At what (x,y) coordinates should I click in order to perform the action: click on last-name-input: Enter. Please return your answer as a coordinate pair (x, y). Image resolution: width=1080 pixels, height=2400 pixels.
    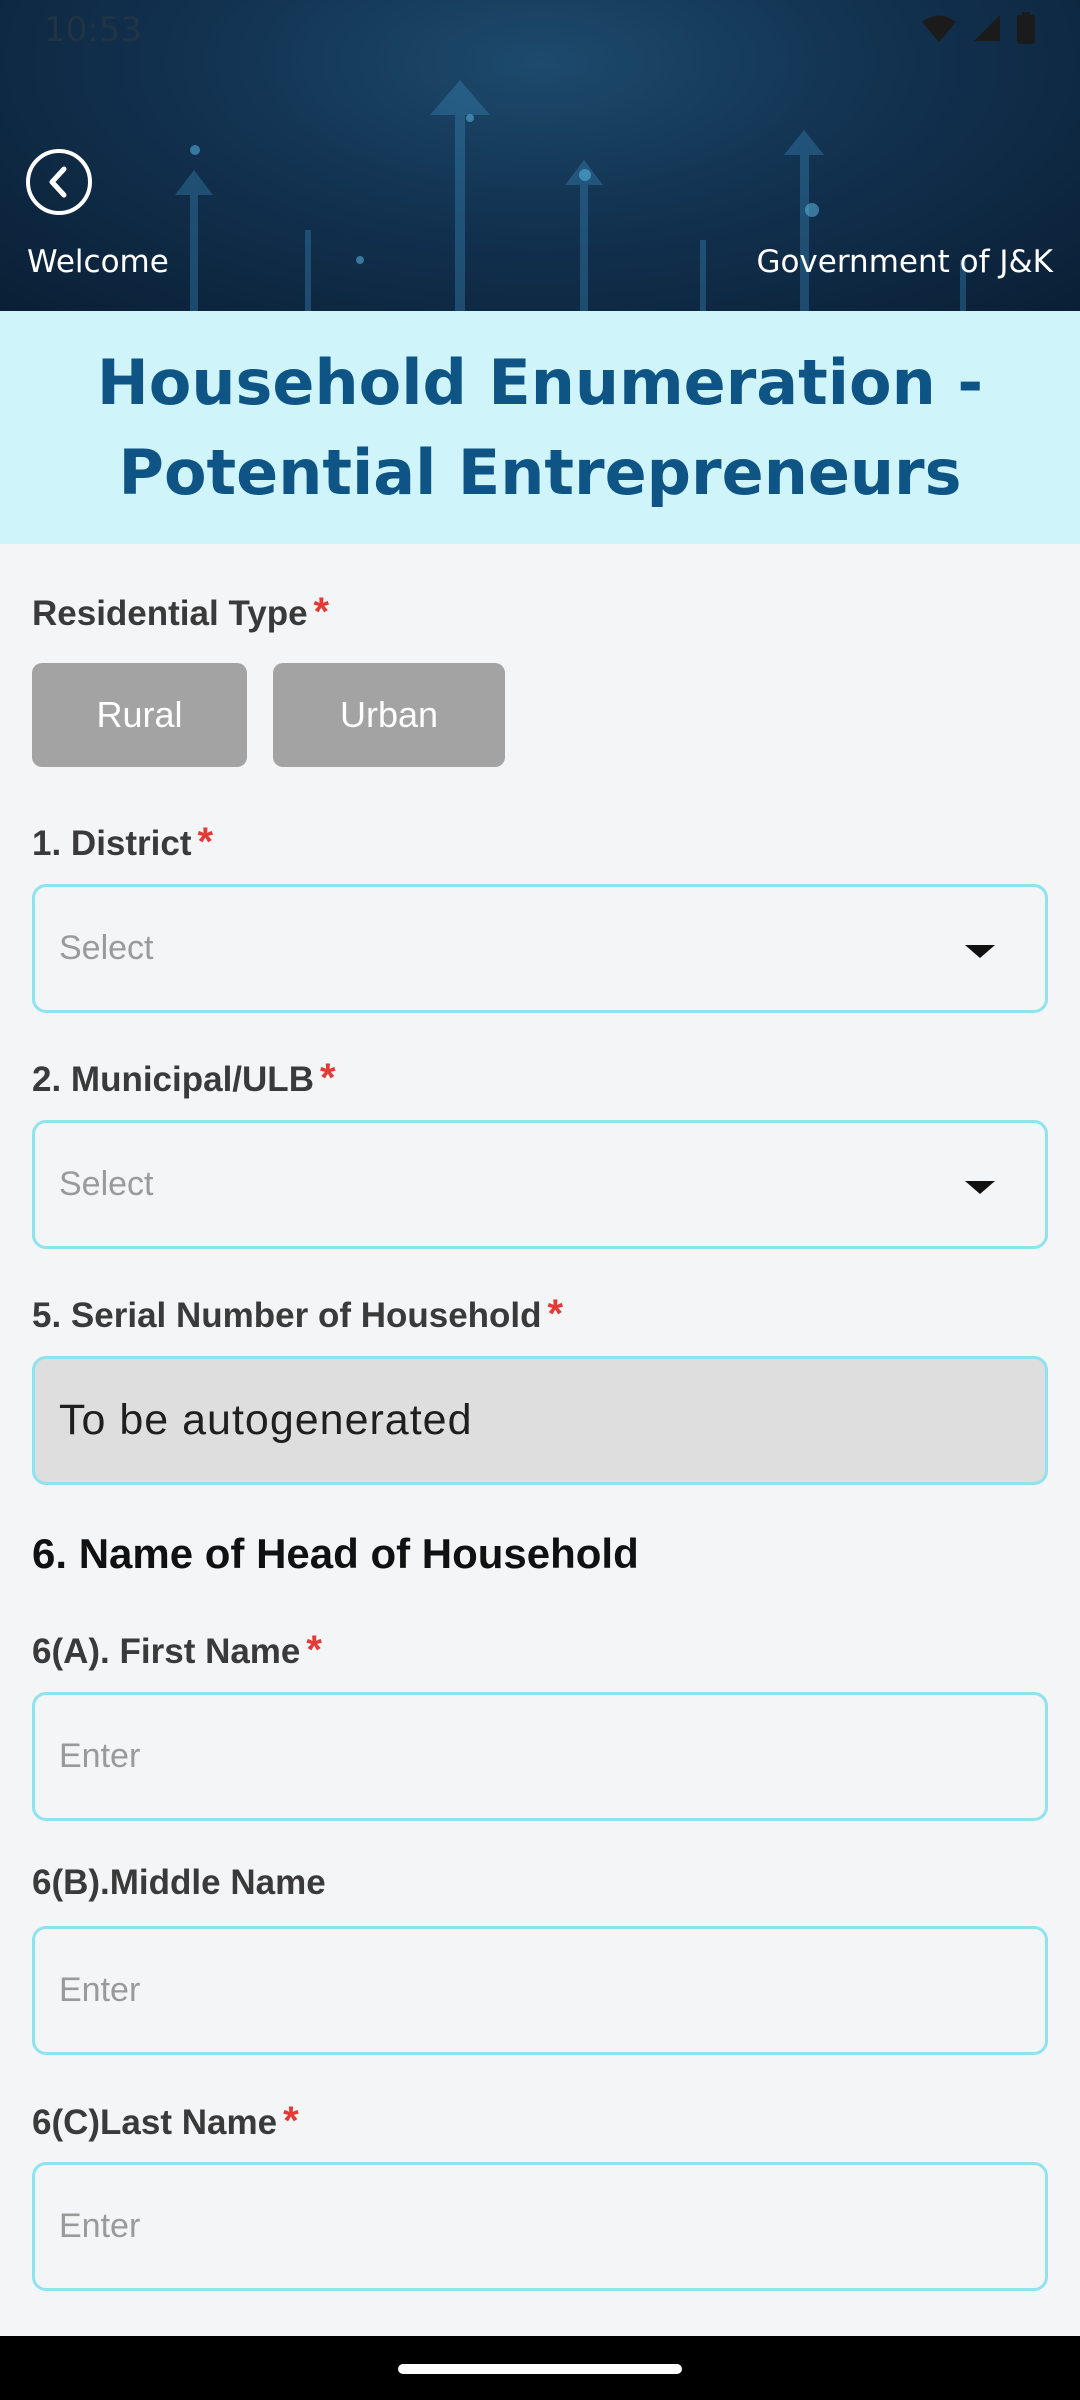
    Looking at the image, I should click on (540, 2226).